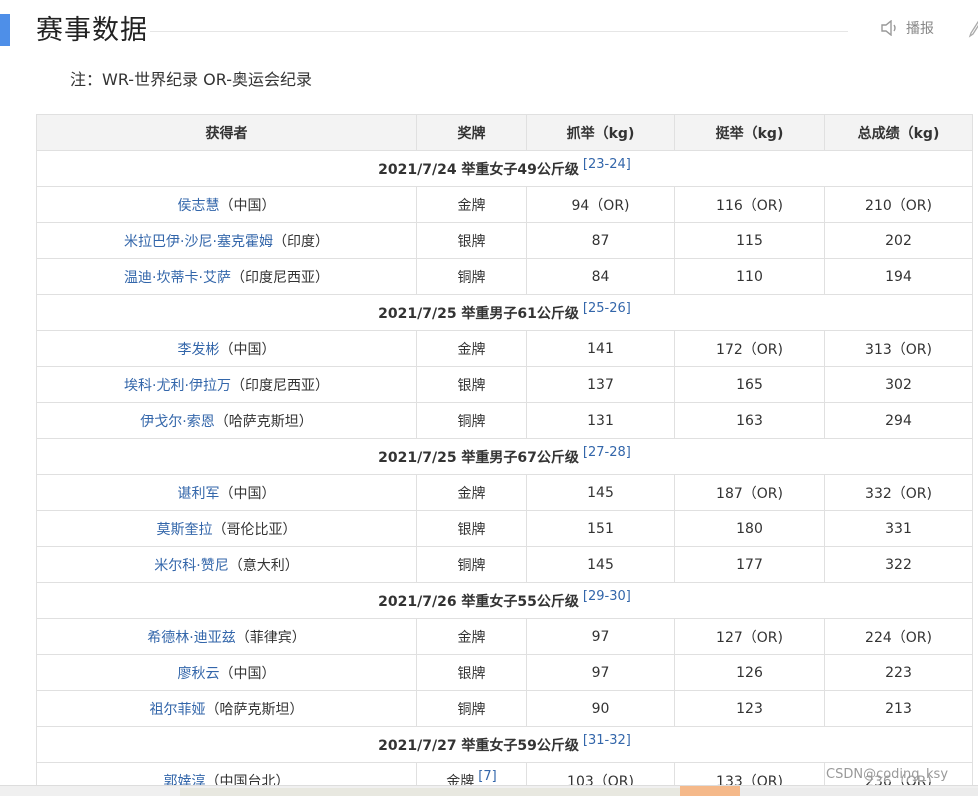 This screenshot has height=796, width=978. What do you see at coordinates (471, 132) in the screenshot?
I see `column-header-medal: 奖牌` at bounding box center [471, 132].